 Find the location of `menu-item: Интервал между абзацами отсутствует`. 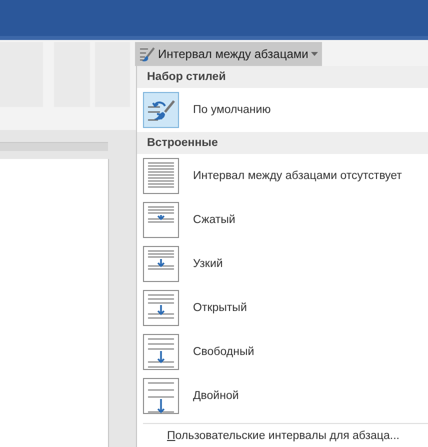

menu-item: Интервал между абзацами отсутствует is located at coordinates (282, 176).